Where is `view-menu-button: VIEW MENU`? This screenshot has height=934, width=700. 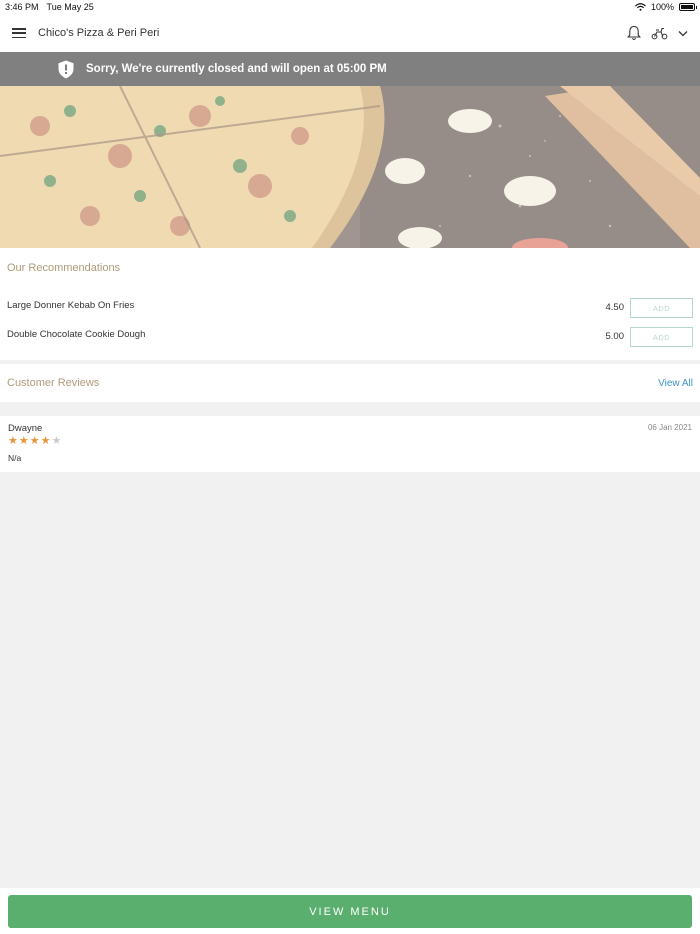 view-menu-button: VIEW MENU is located at coordinates (350, 911).